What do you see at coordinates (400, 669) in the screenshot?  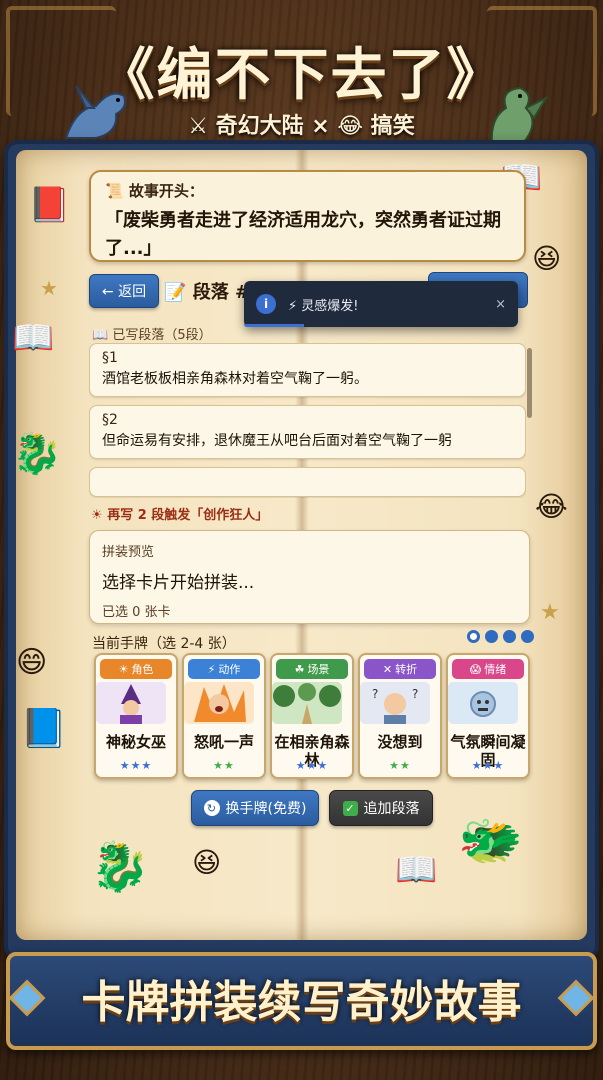 I see `card-tag: ✕ 转折` at bounding box center [400, 669].